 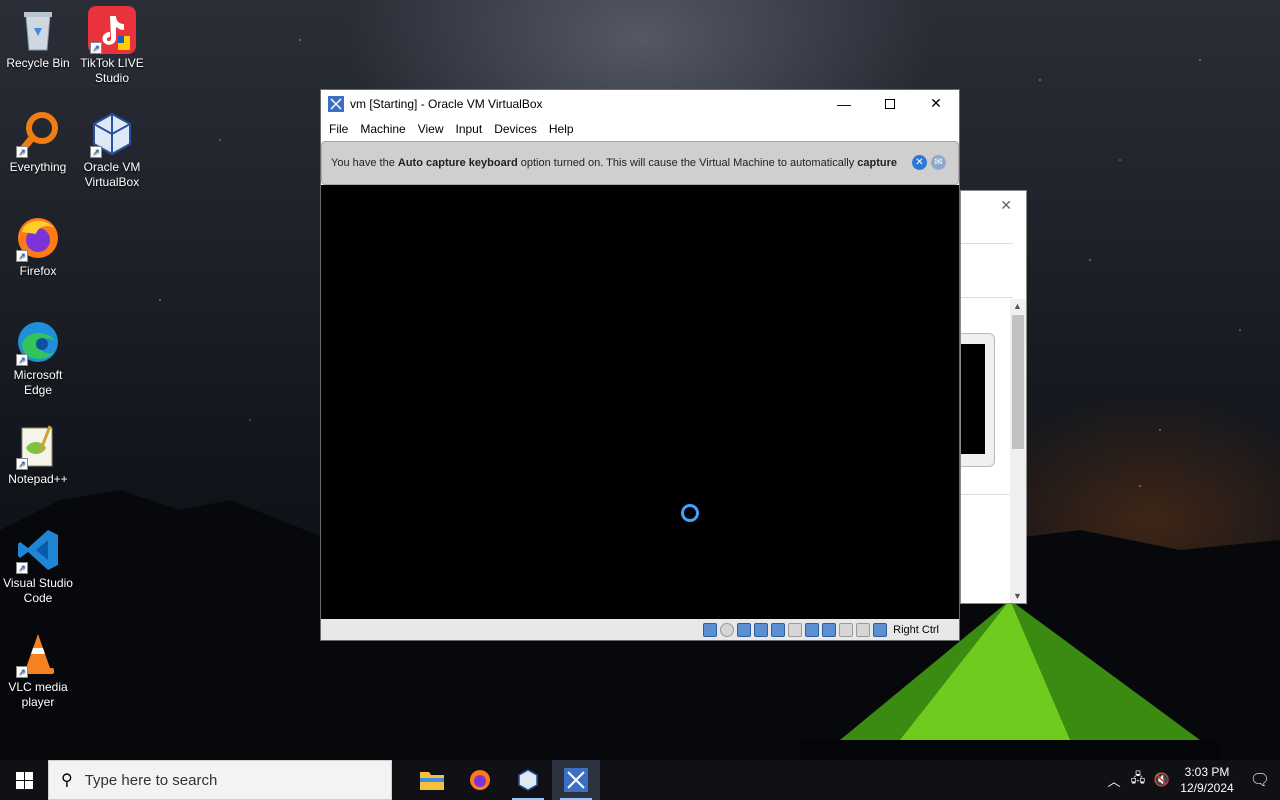 I want to click on close-button: ✕, so click(x=936, y=103).